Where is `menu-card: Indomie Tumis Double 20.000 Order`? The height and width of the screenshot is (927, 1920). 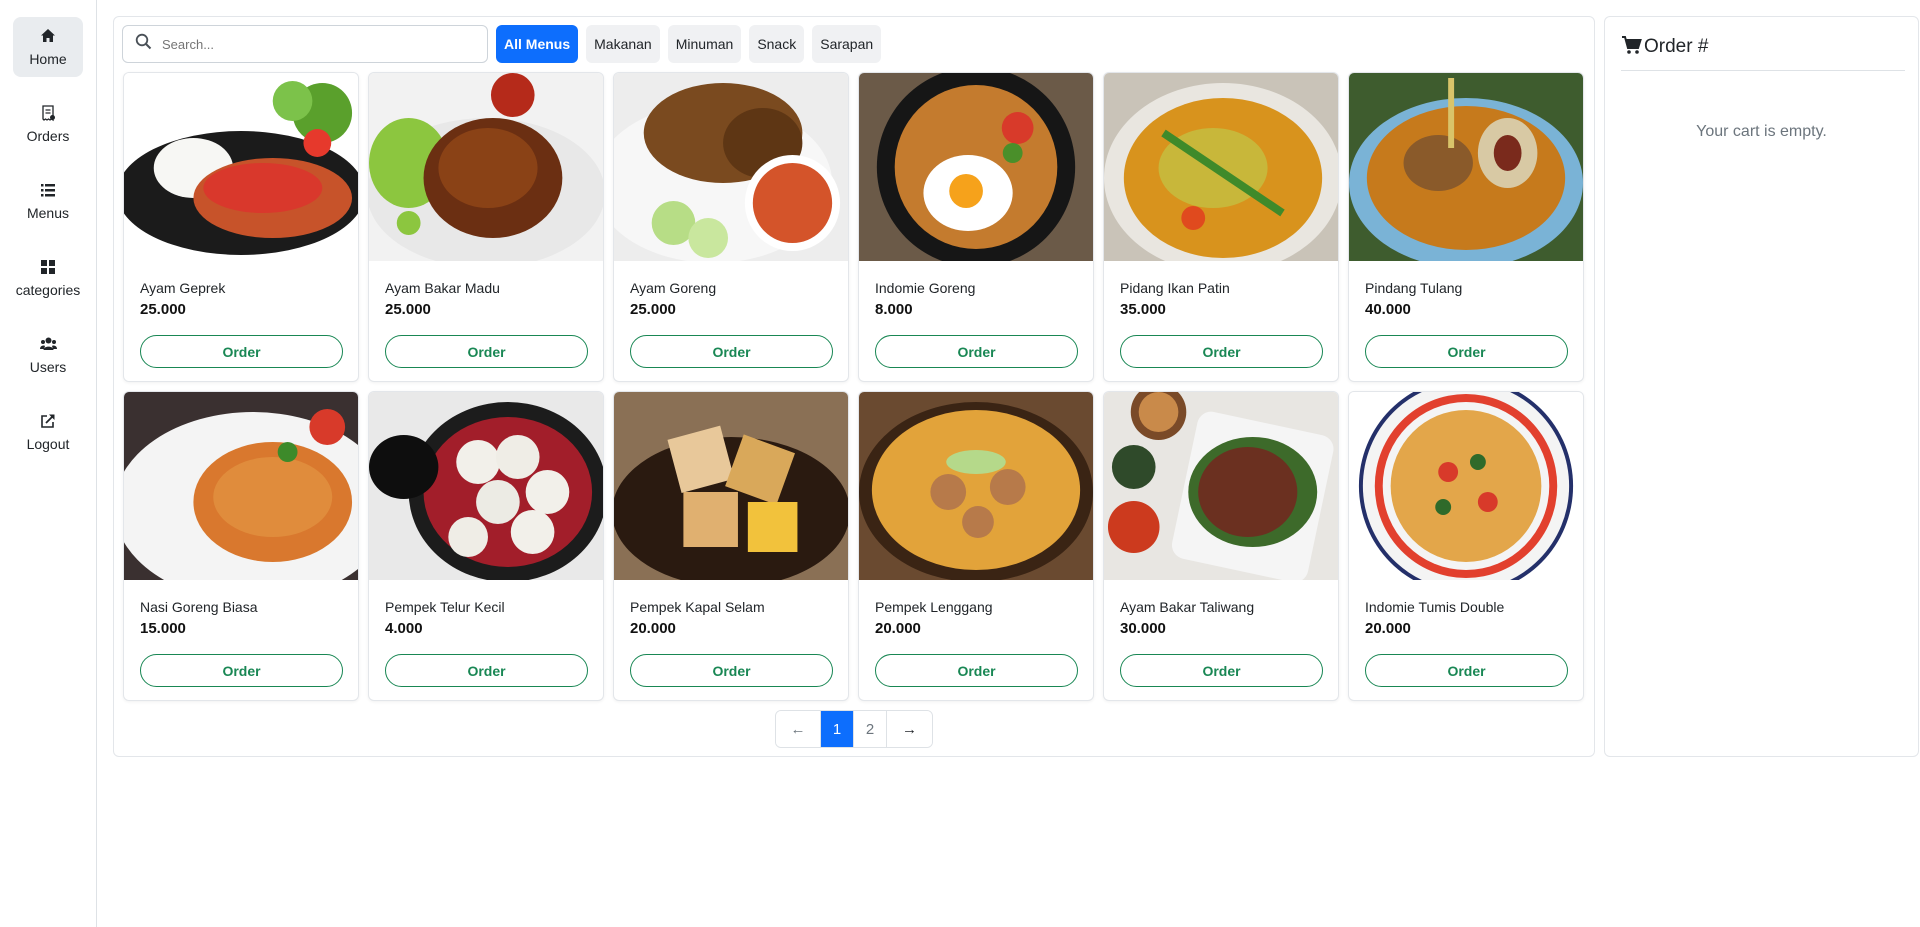 menu-card: Indomie Tumis Double 20.000 Order is located at coordinates (1466, 546).